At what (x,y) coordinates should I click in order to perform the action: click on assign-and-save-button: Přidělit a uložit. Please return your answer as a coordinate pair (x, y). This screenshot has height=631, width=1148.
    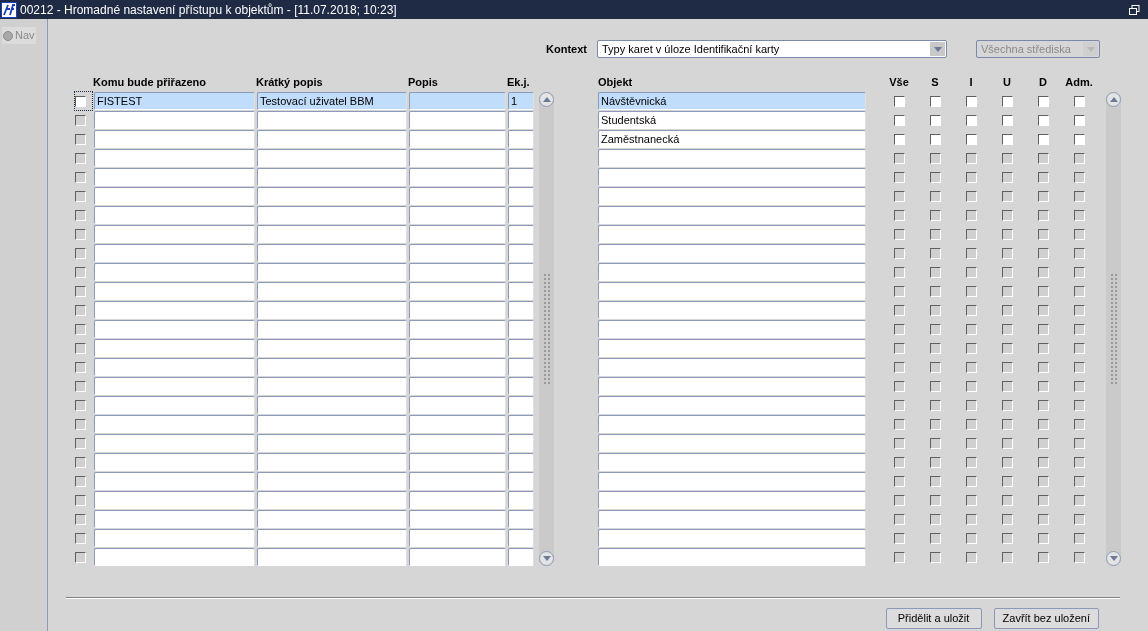
    Looking at the image, I should click on (933, 618).